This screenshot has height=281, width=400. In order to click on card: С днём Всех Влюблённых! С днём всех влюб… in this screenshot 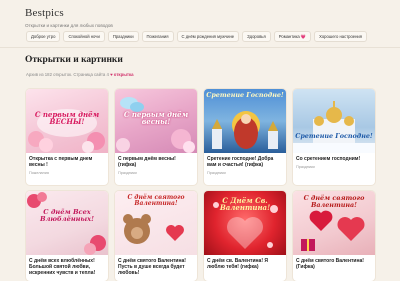, I will do `click(67, 236)`.